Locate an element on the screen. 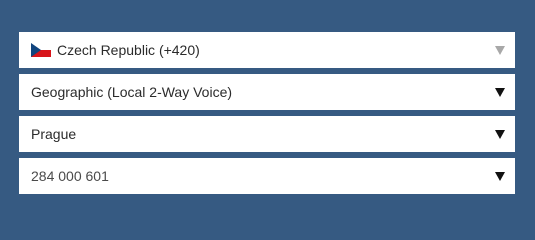  phone-number-select: 284 000 601 is located at coordinates (267, 176).